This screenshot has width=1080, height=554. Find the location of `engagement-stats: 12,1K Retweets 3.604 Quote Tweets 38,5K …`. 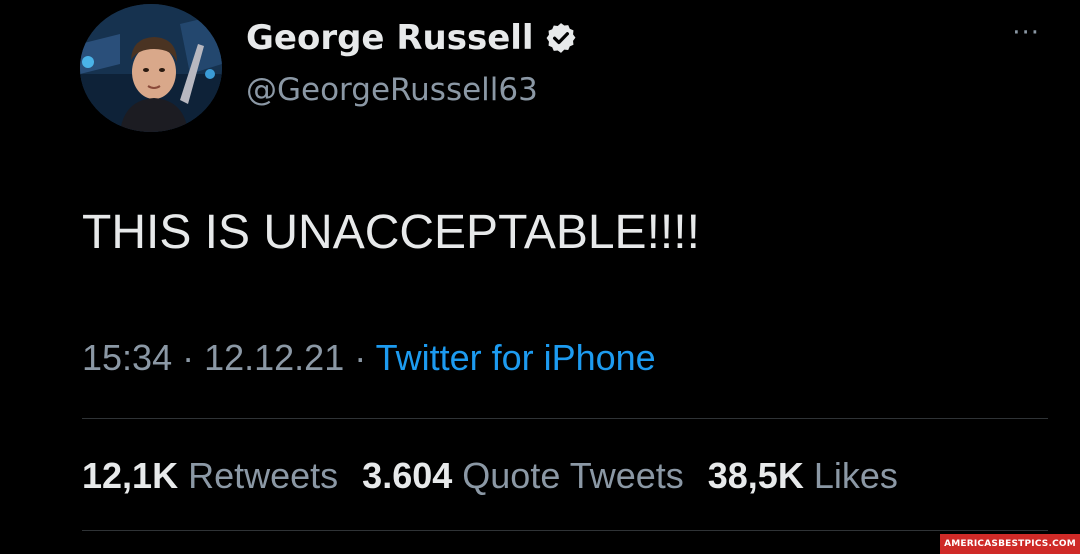

engagement-stats: 12,1K Retweets 3.604 Quote Tweets 38,5K … is located at coordinates (490, 476).